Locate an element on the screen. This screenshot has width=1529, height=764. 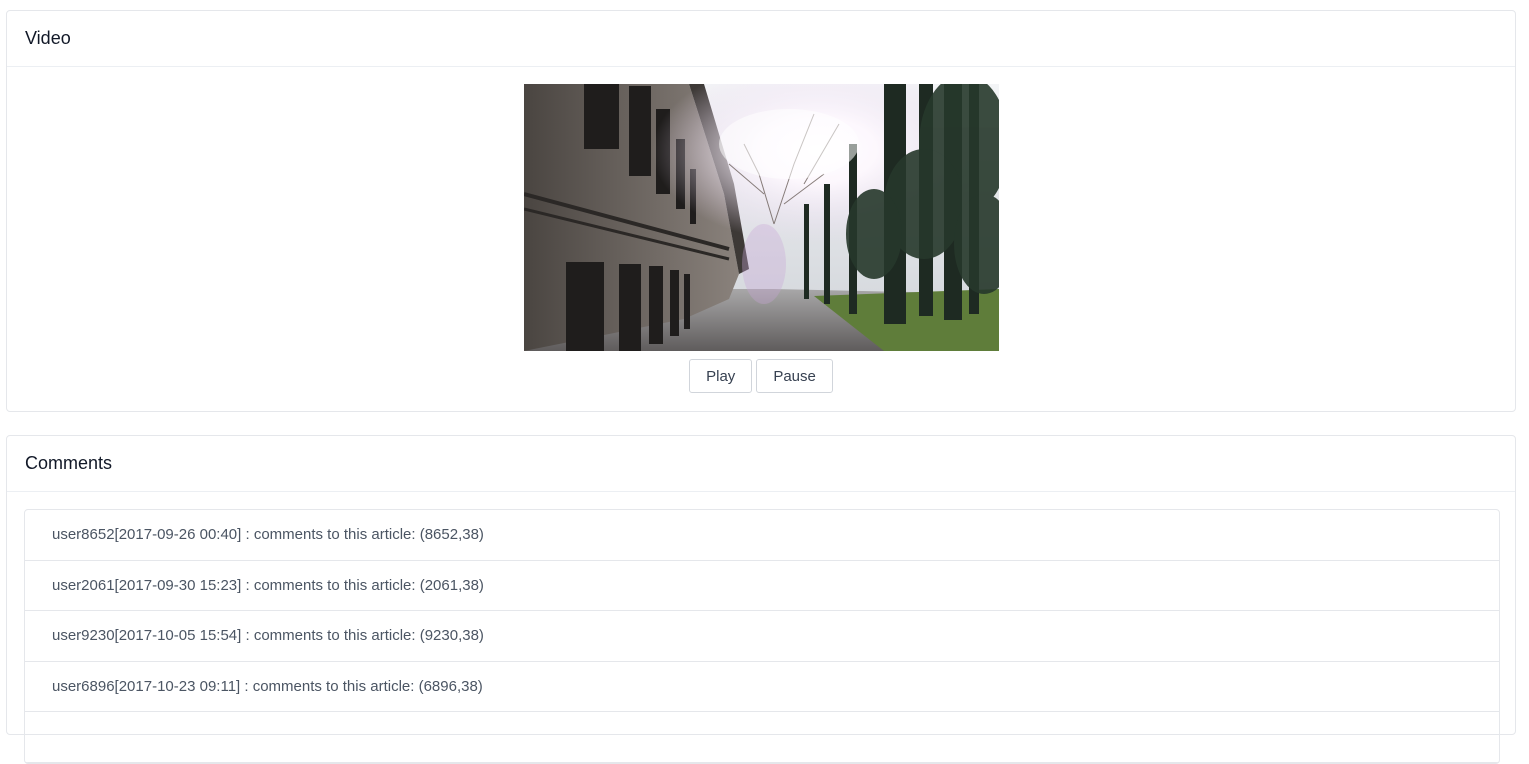
video-controls: Play Pause is located at coordinates (761, 376).